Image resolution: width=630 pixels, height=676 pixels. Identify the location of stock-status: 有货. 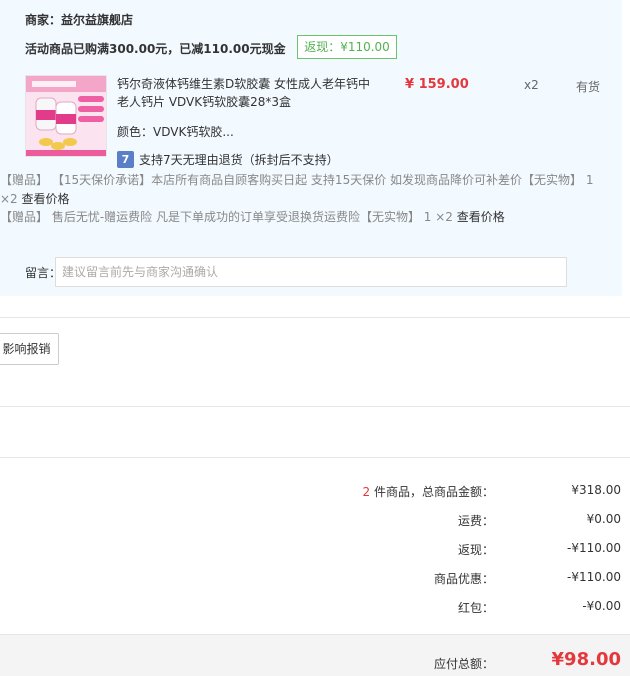
(588, 87).